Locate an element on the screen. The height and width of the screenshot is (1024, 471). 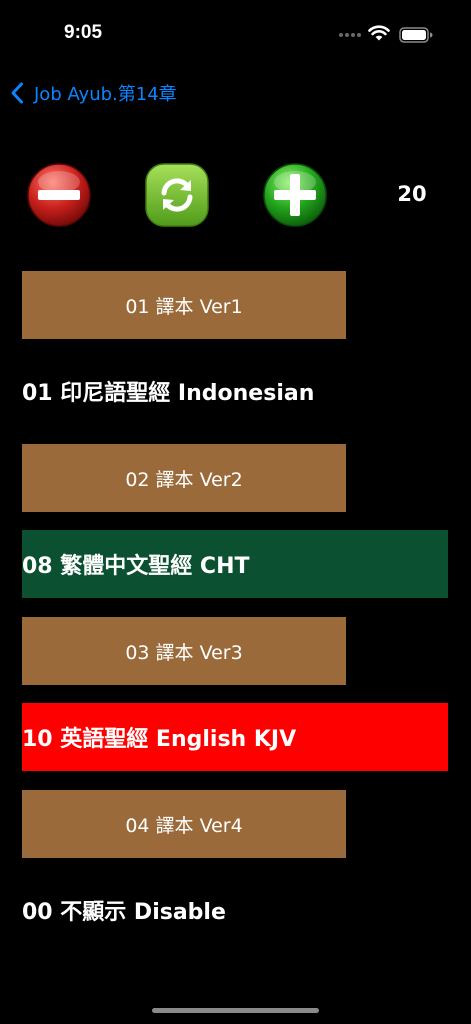
version-2-button: 02 譯本 Ver2 is located at coordinates (184, 478).